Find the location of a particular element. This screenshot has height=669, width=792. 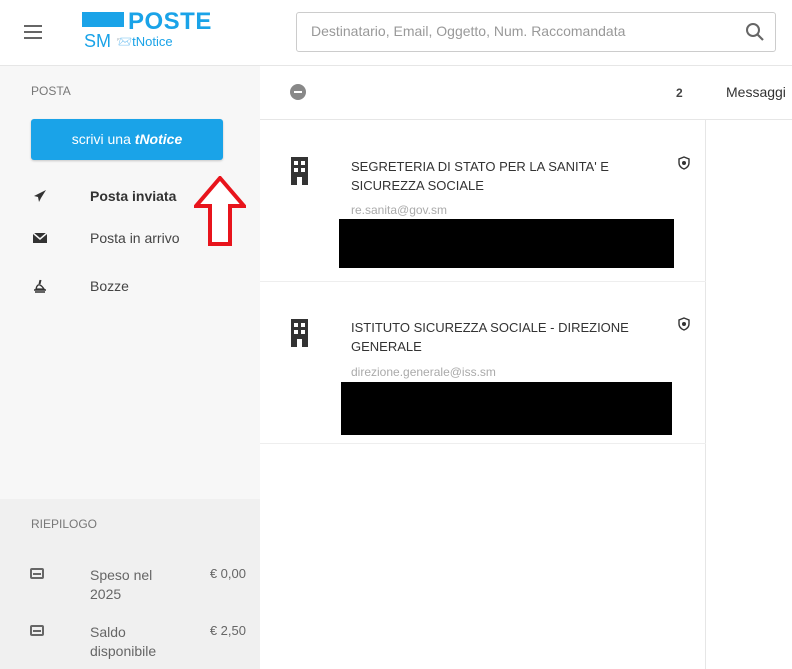

summary-label: Speso nel 2025 is located at coordinates (121, 584).